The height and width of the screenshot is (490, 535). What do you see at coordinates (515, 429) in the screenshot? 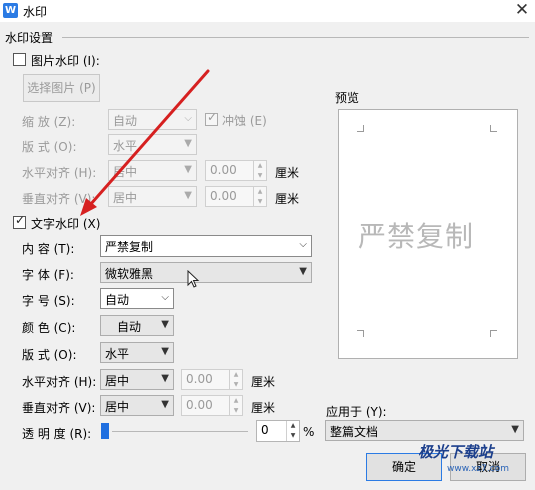
I see `dropdown-arrow-icon: ▼` at bounding box center [515, 429].